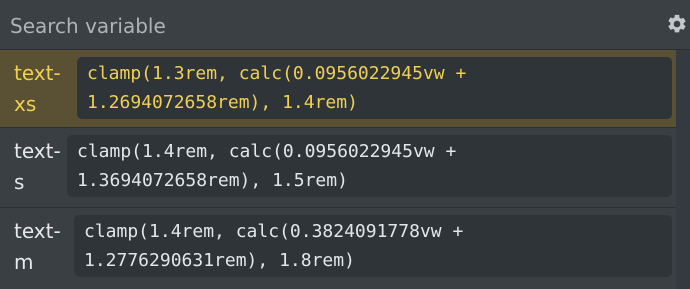 This screenshot has width=690, height=289. What do you see at coordinates (683, 169) in the screenshot?
I see `scrollbar-track` at bounding box center [683, 169].